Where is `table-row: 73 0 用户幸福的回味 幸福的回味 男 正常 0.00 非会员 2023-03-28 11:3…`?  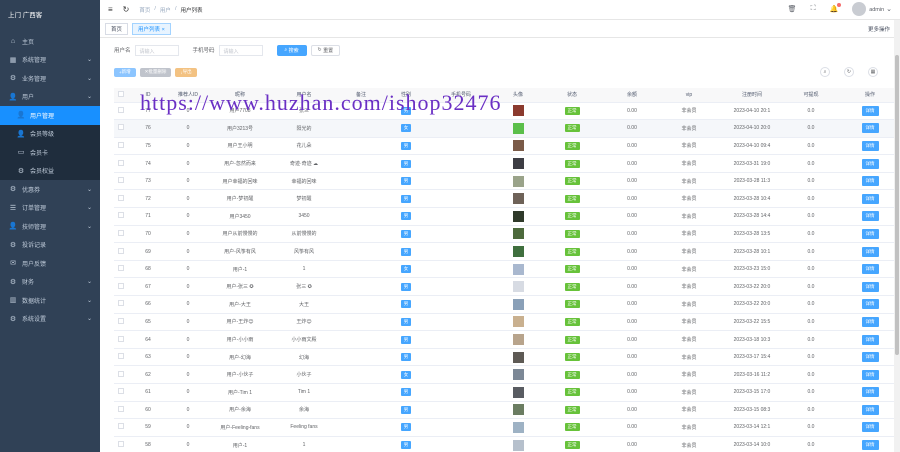
table-row: 73 0 用户幸福的回味 幸福的回味 男 正常 0.00 非会员 2023-03-28 11:3… is located at coordinates (507, 181).